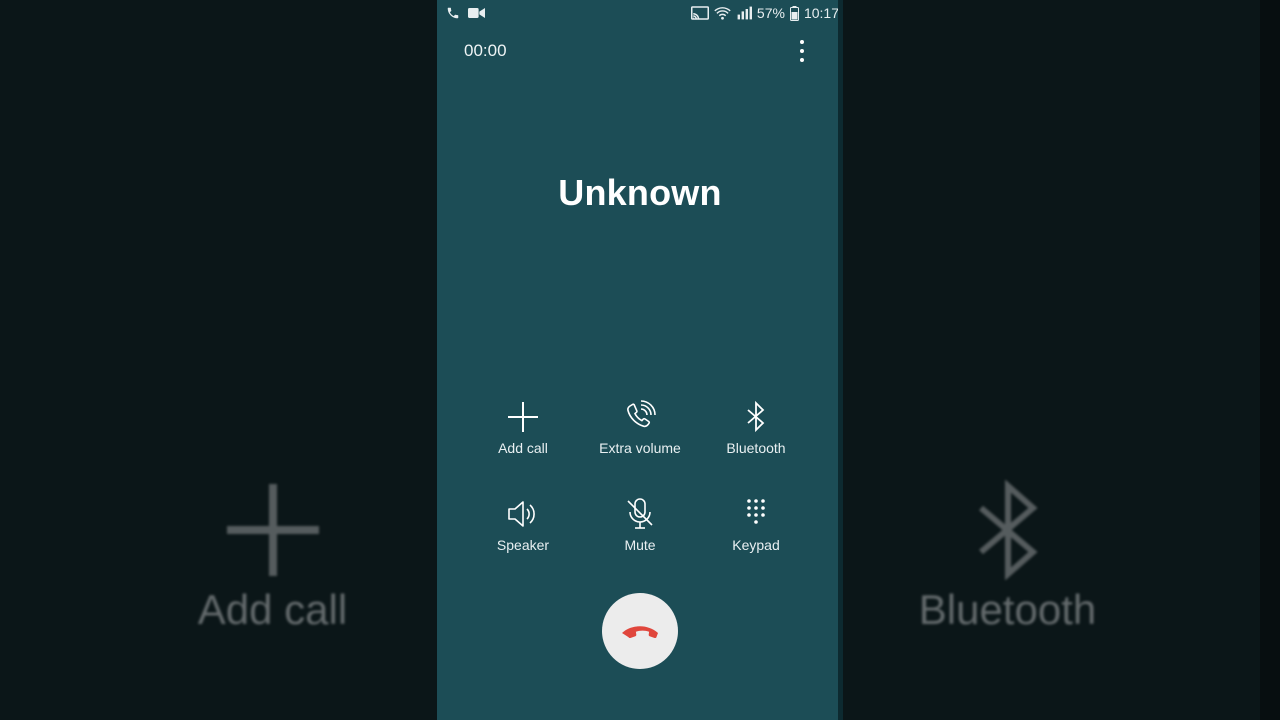  Describe the element at coordinates (485, 50) in the screenshot. I see `call-timer: 00:00` at that location.